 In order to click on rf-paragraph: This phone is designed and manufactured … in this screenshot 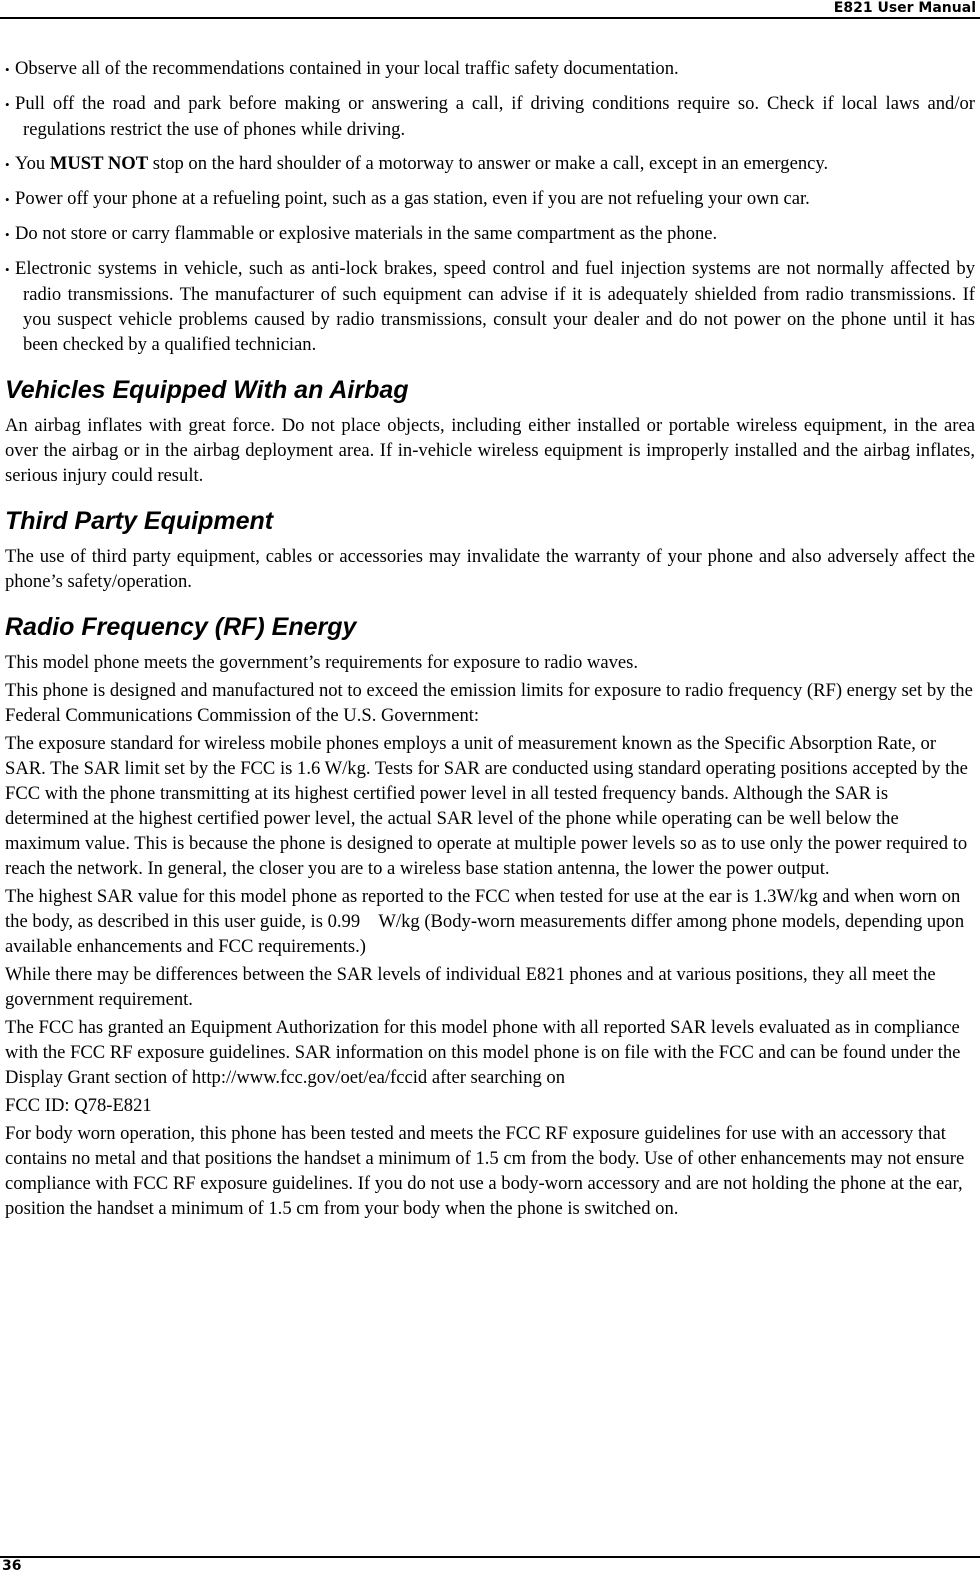, I will do `click(489, 703)`.